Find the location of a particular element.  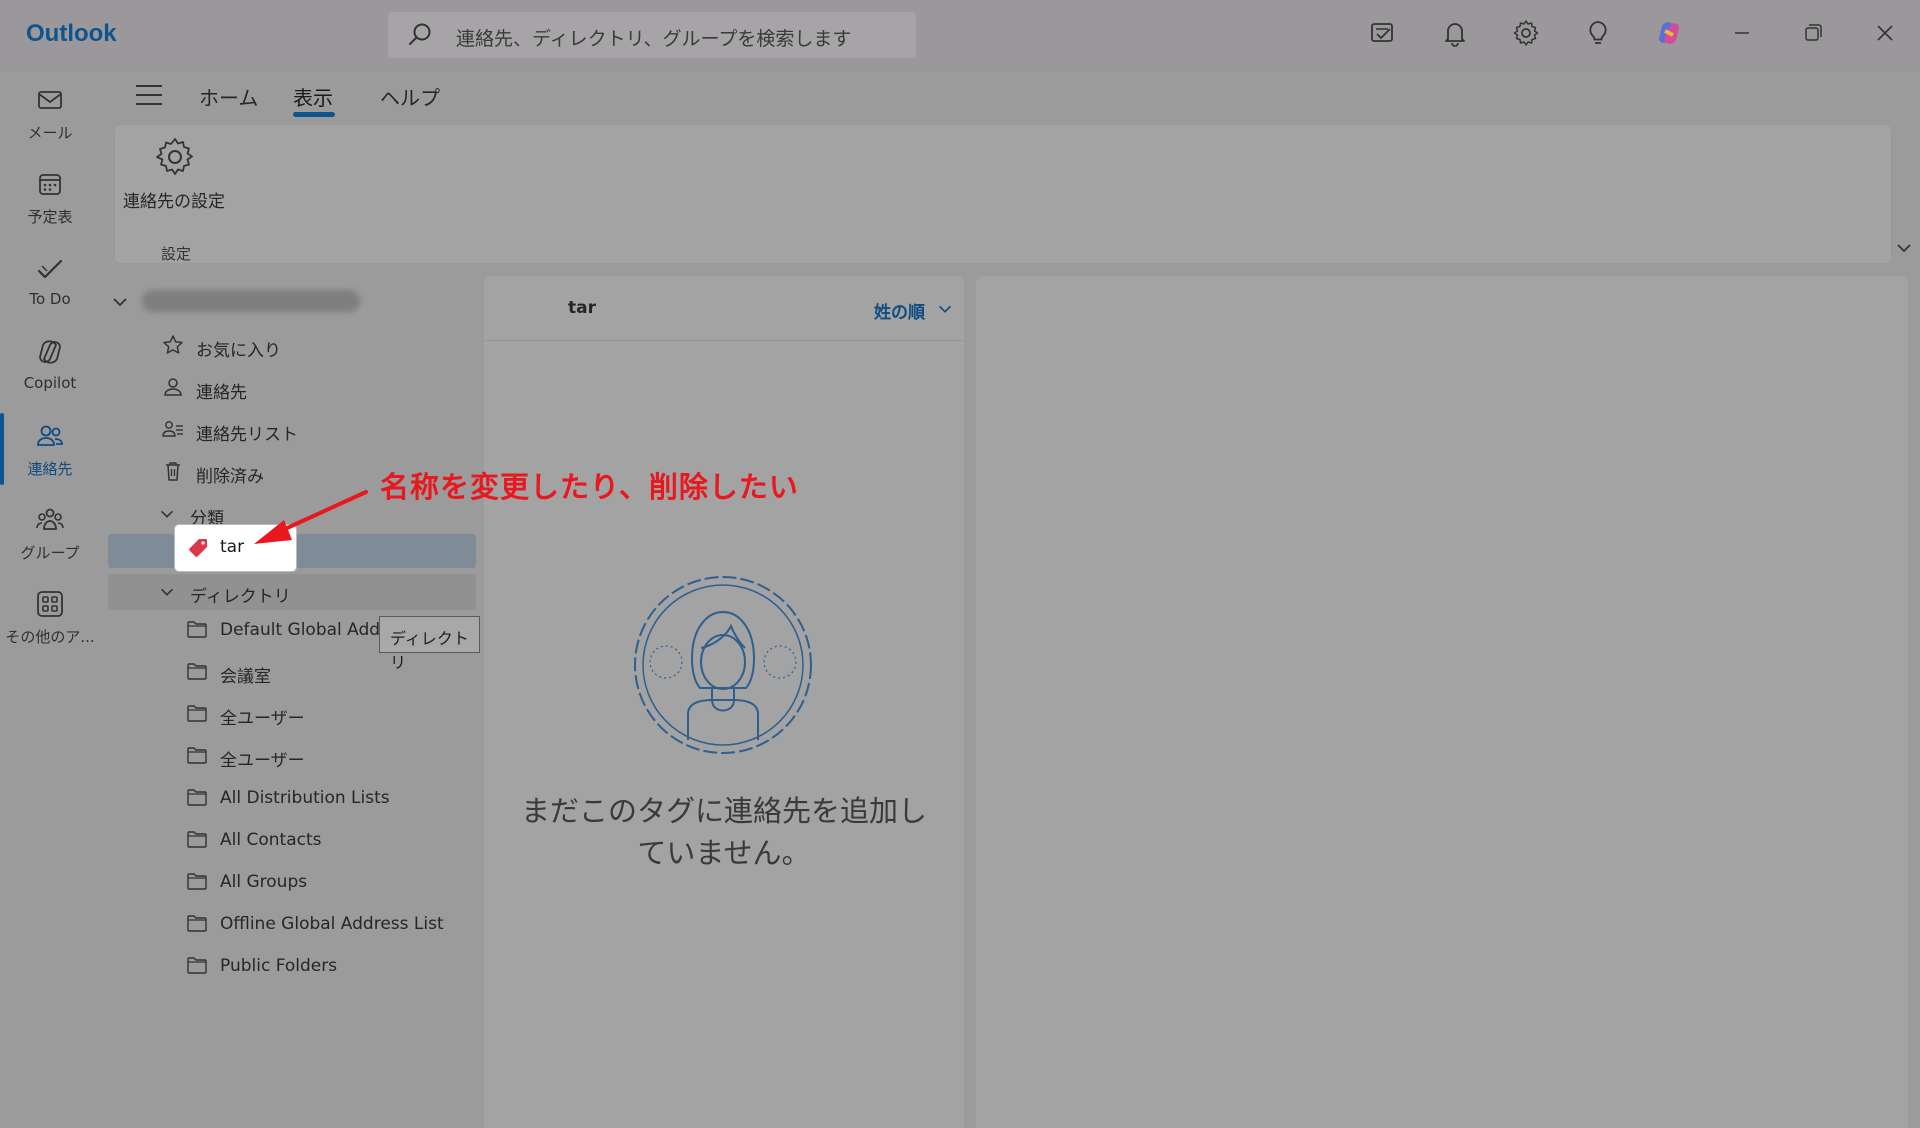

folder-contact-lists-label: 連絡先リスト is located at coordinates (247, 435).